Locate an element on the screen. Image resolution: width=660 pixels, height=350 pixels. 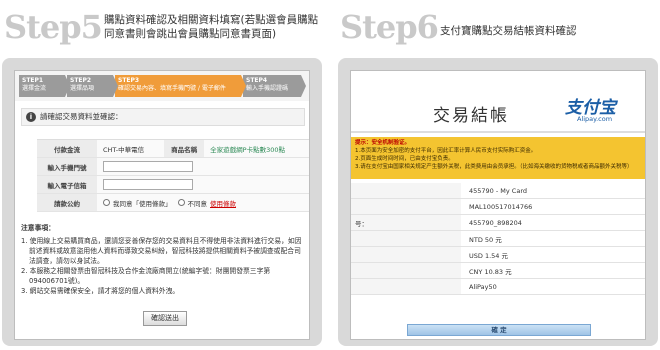
header-divider is located at coordinates (498, 132).